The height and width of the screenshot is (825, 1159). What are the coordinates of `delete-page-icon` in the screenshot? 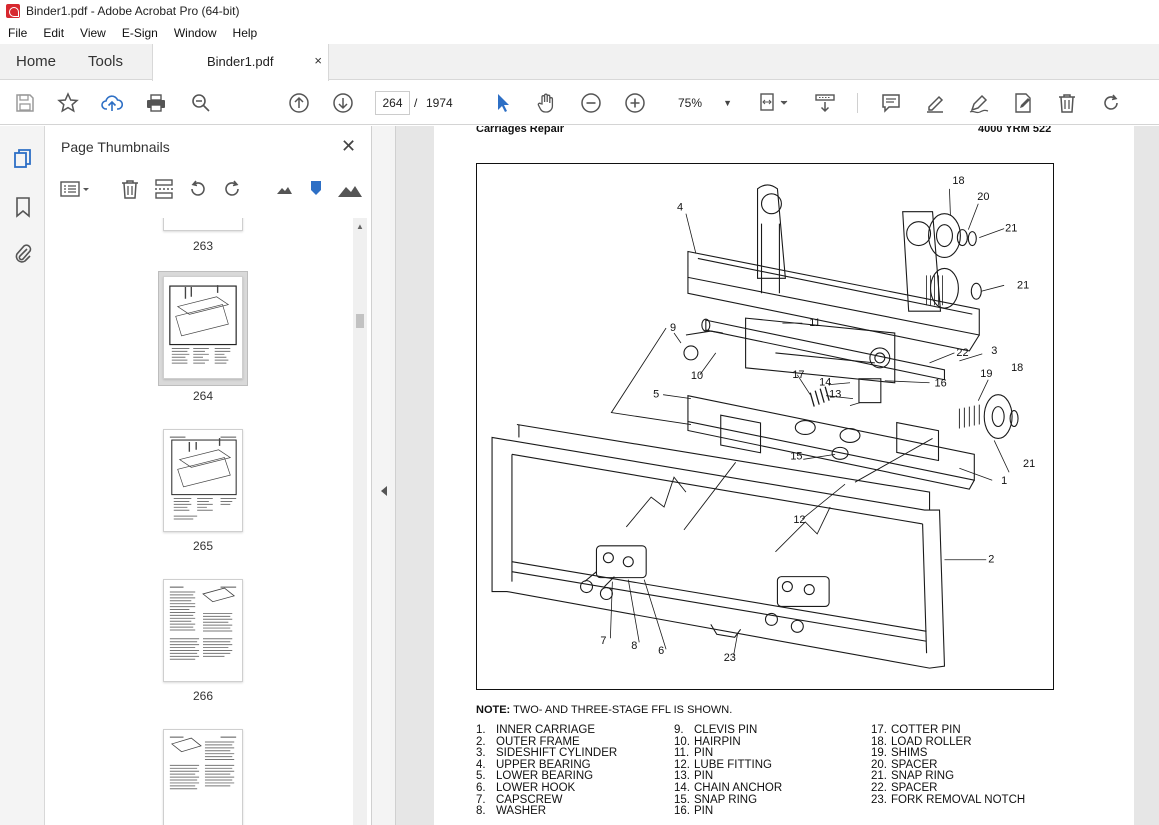 It's located at (130, 189).